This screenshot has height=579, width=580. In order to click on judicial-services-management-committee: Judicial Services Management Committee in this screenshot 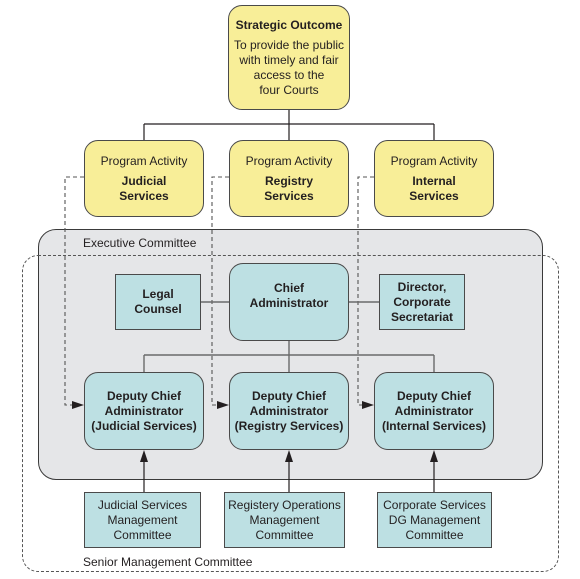, I will do `click(142, 520)`.